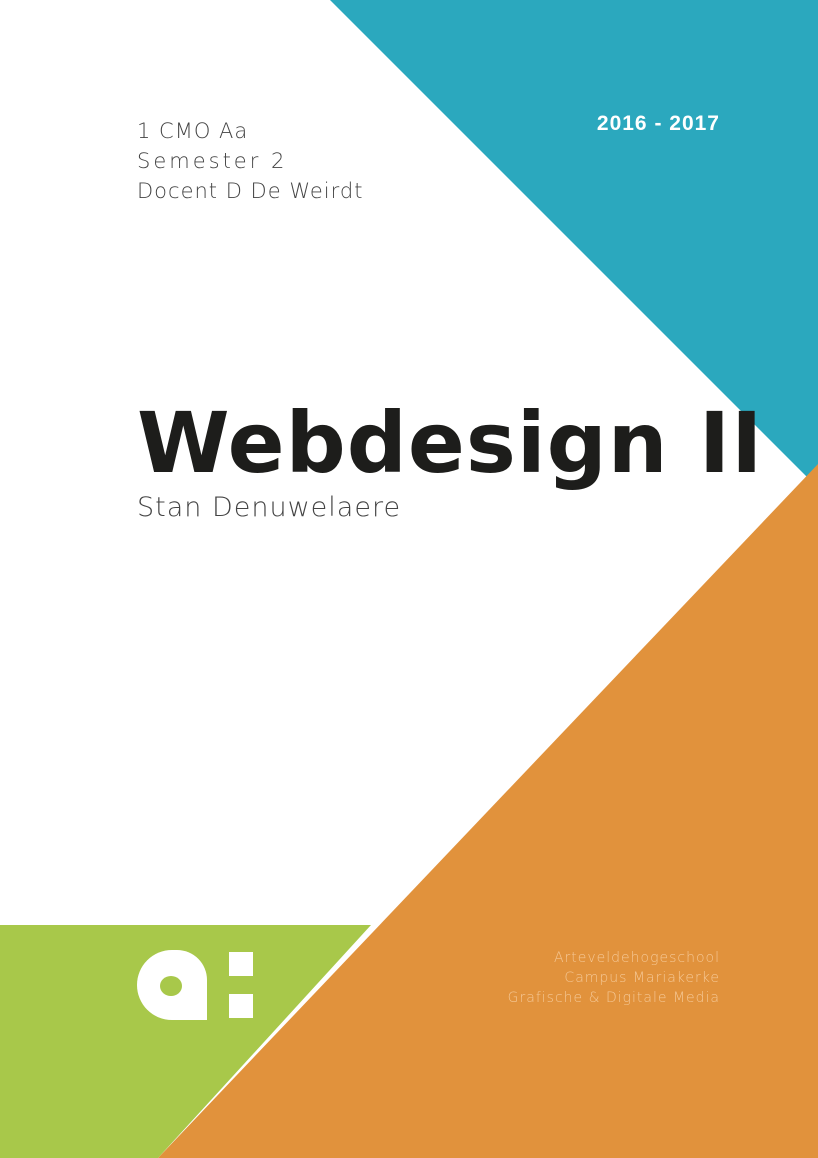 Image resolution: width=818 pixels, height=1158 pixels. What do you see at coordinates (250, 191) in the screenshot?
I see `docent-line: Docent D De Weirdt` at bounding box center [250, 191].